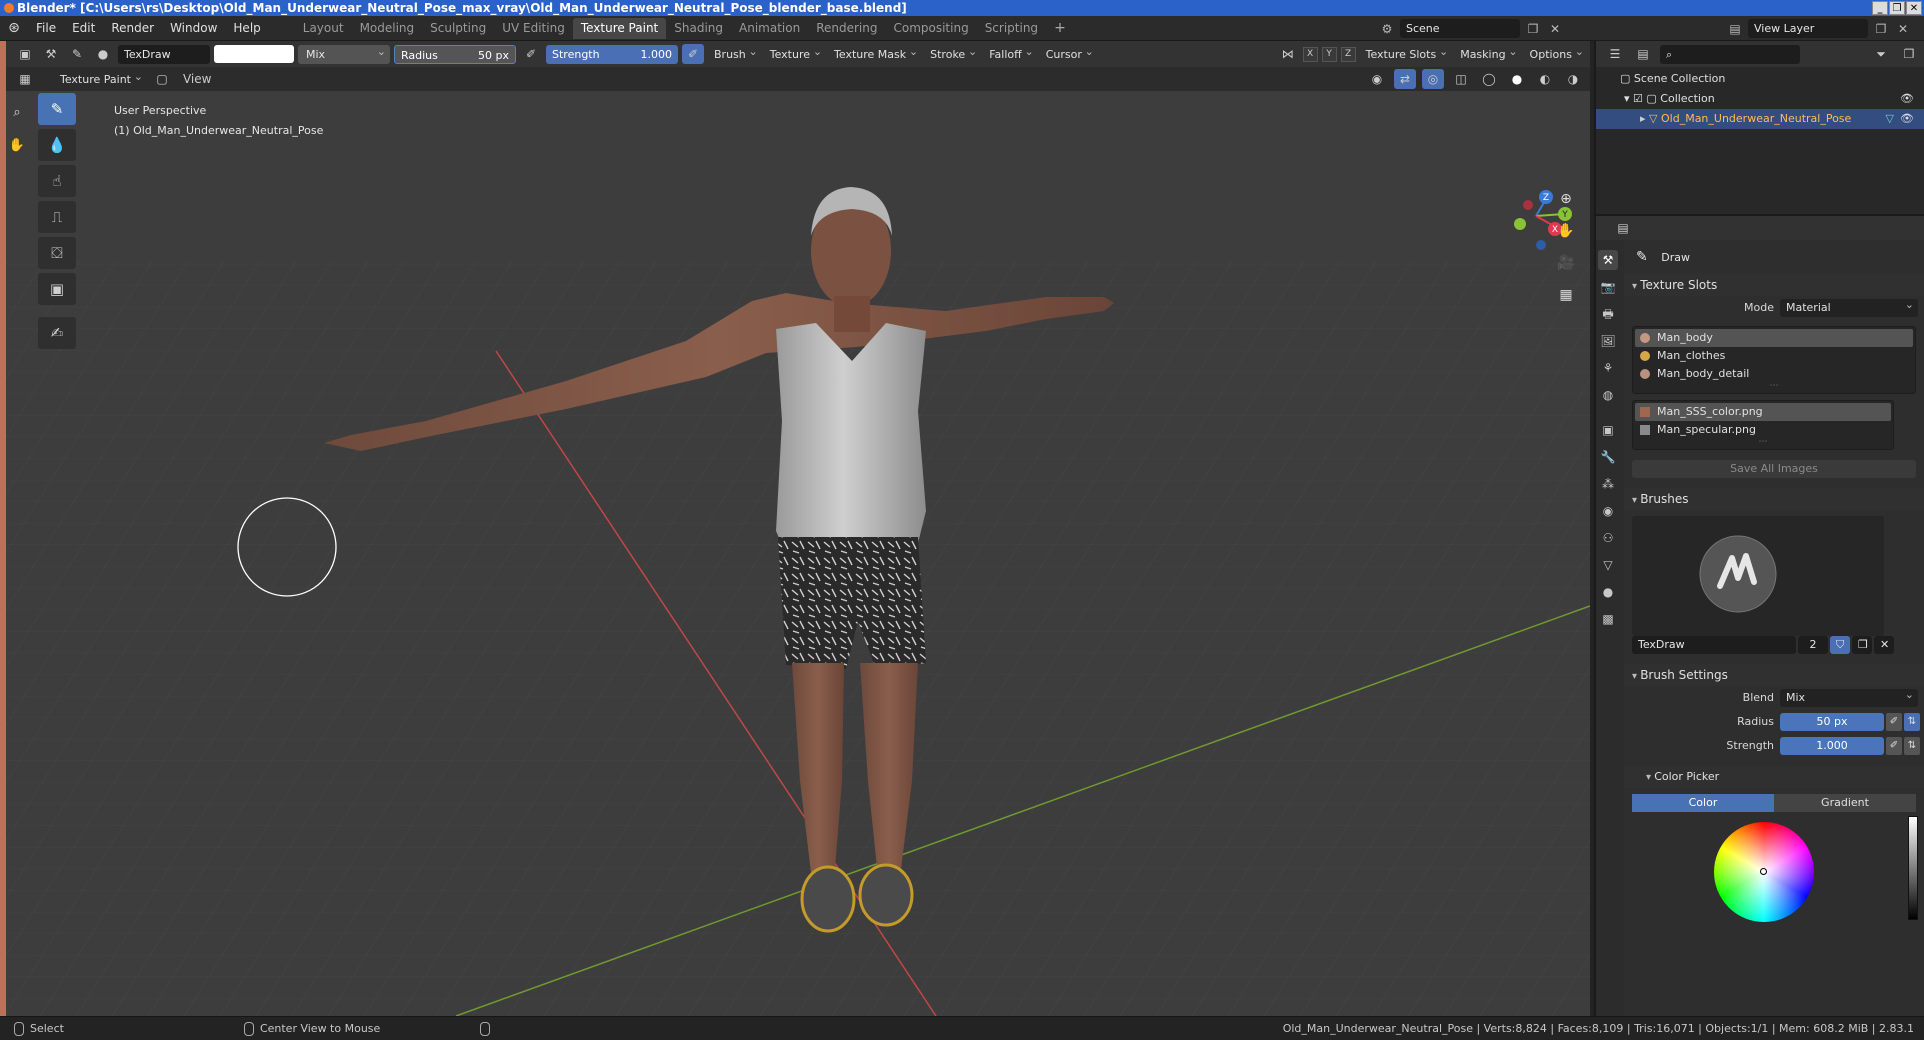 The image size is (1924, 1040). Describe the element at coordinates (1774, 356) in the screenshot. I see `material-slot-item: Man_clothes` at that location.